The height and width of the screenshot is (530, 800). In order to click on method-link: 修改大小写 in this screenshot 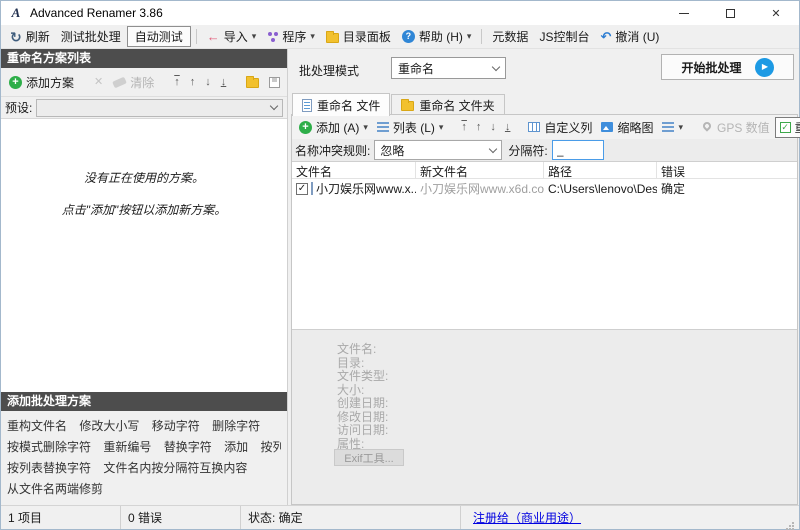, I will do `click(109, 426)`.